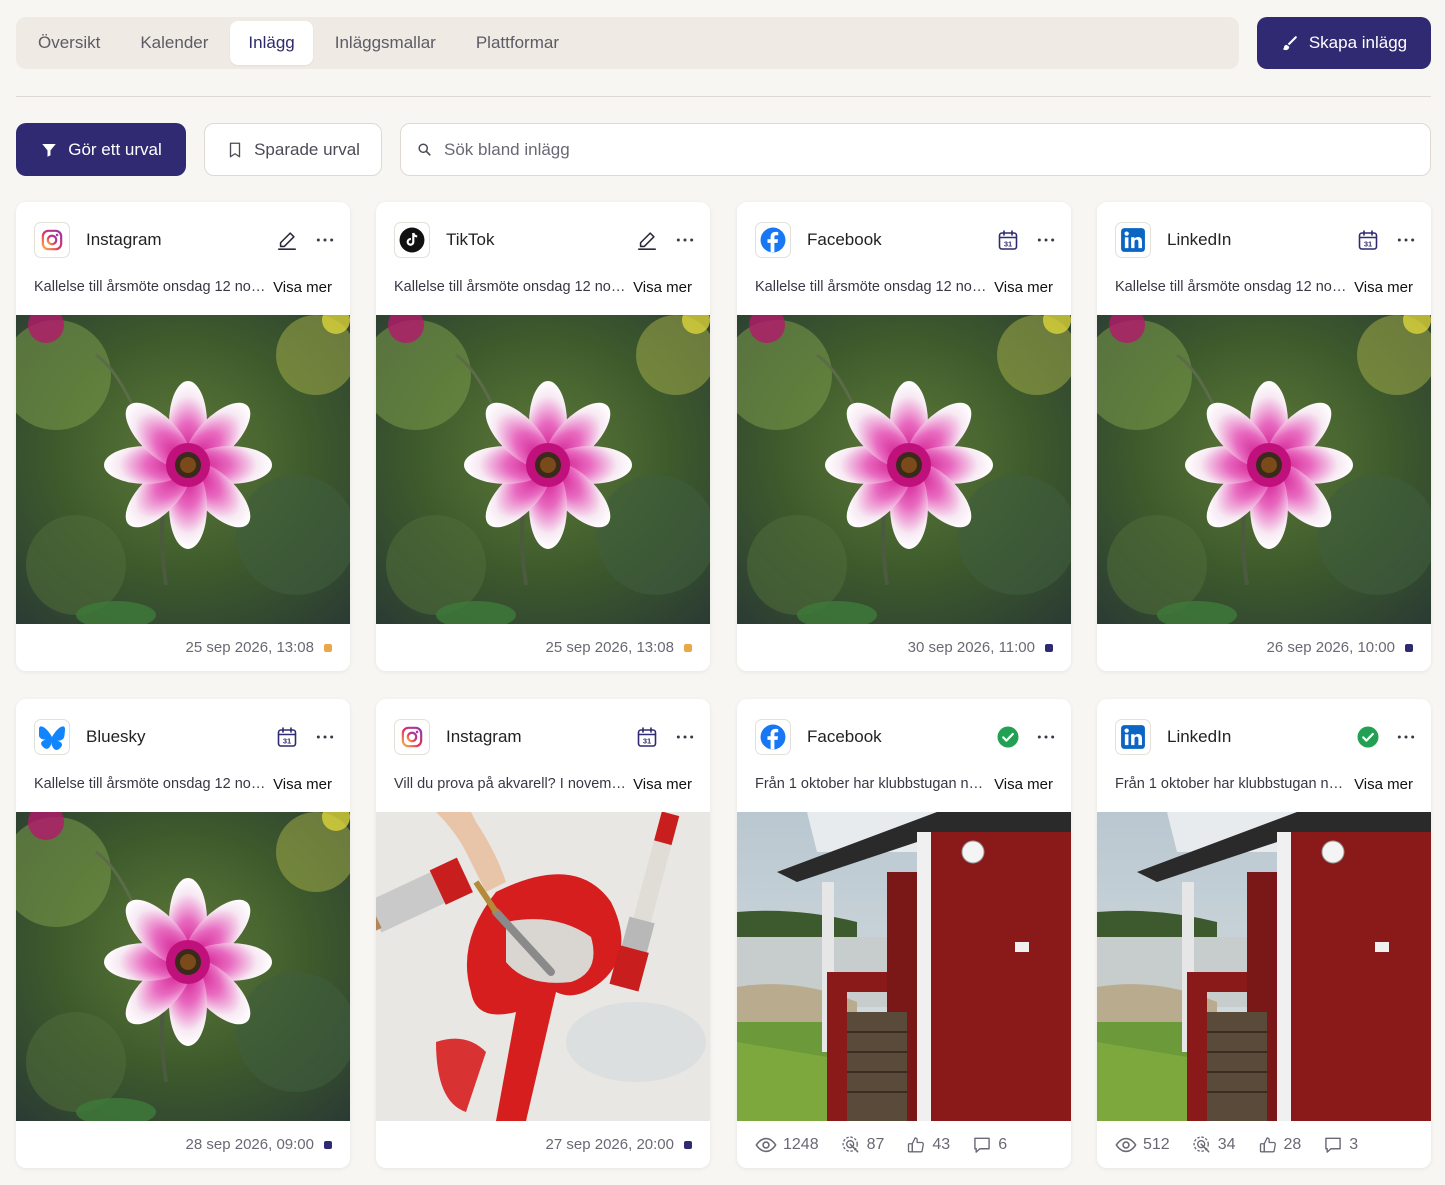 Image resolution: width=1445 pixels, height=1185 pixels. Describe the element at coordinates (271, 43) in the screenshot. I see `tab-inlagg: Inlägg` at that location.